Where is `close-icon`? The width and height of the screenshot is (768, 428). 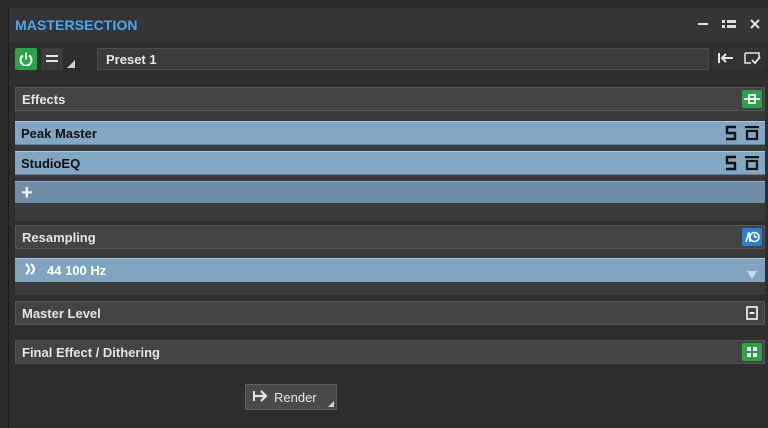 close-icon is located at coordinates (755, 24).